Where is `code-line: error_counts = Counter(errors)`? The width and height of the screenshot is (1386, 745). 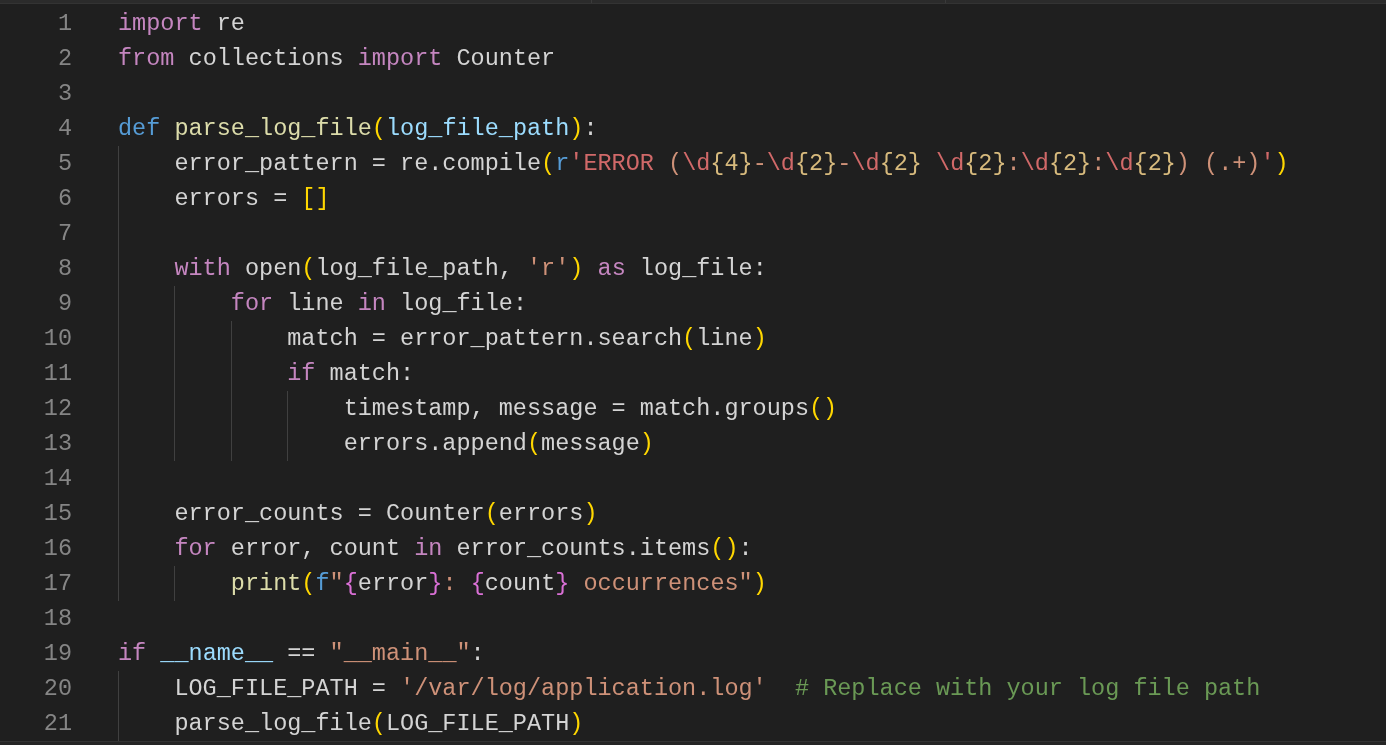
code-line: error_counts = Counter(errors) is located at coordinates (385, 513).